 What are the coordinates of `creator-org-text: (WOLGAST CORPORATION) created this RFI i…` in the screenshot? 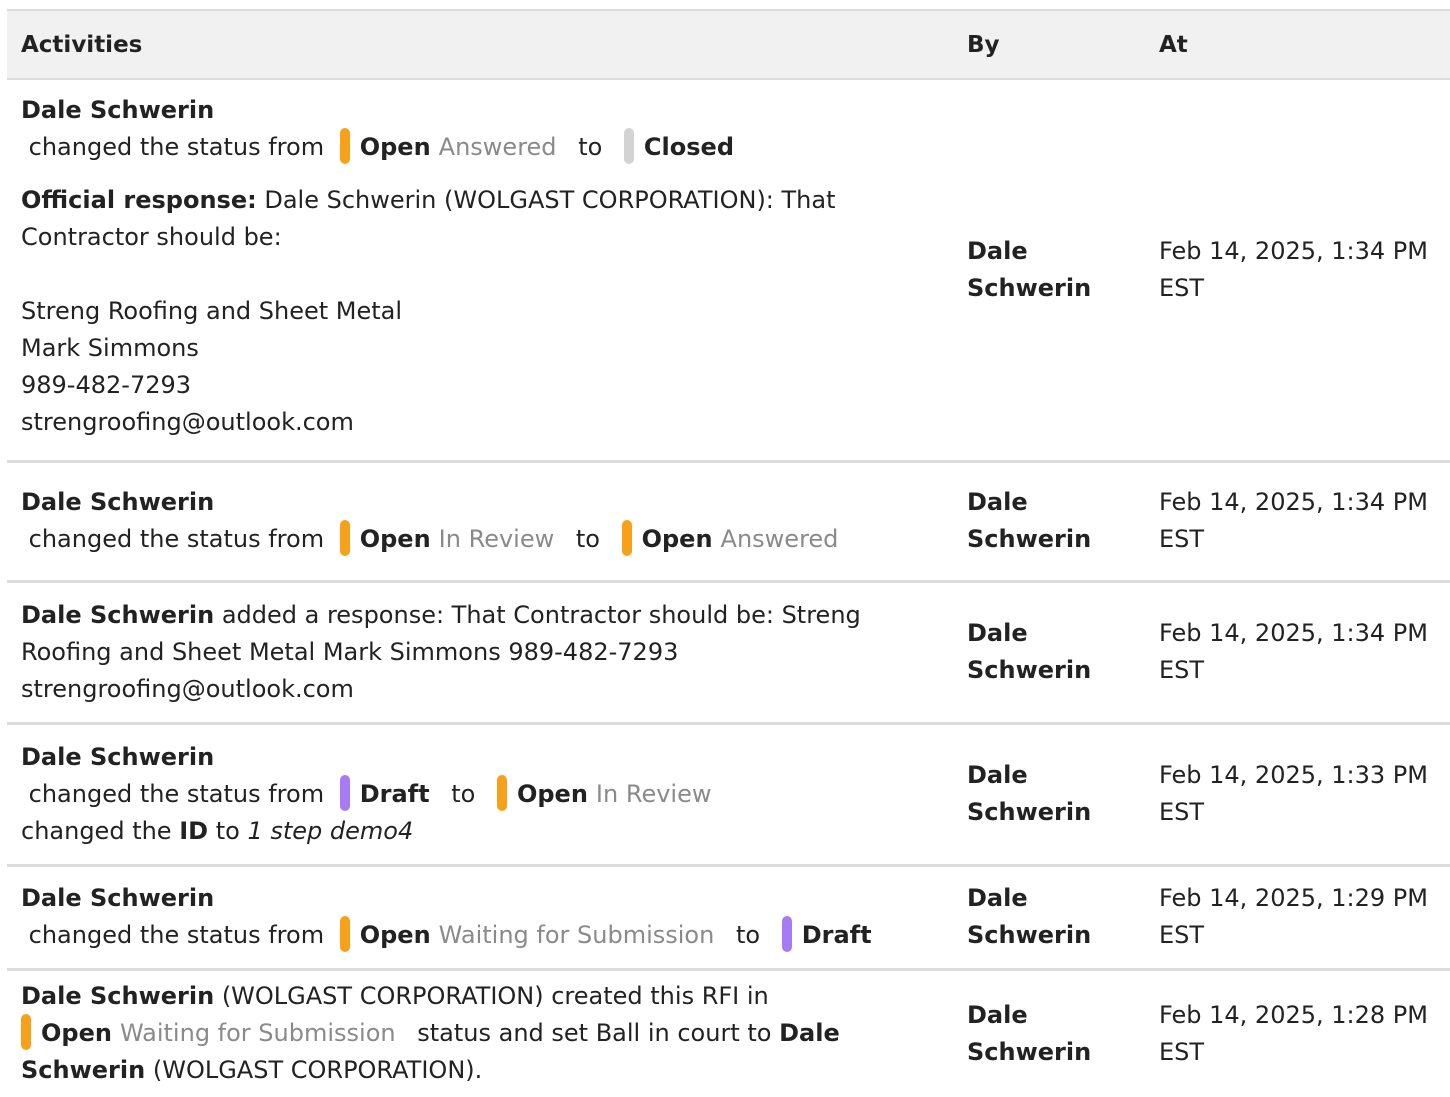 It's located at (495, 996).